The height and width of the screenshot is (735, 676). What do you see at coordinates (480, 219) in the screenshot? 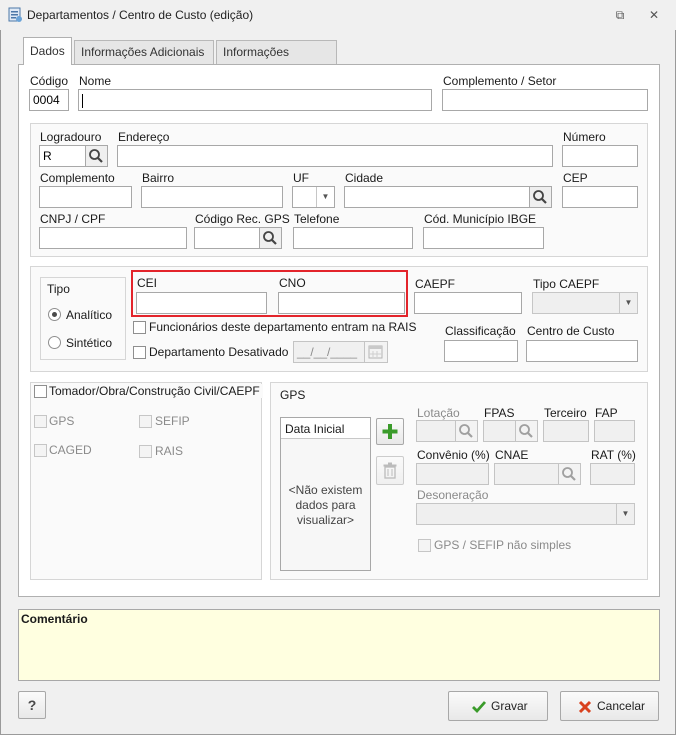
I see `cod-municipio-label: Cód. Município IBGE` at bounding box center [480, 219].